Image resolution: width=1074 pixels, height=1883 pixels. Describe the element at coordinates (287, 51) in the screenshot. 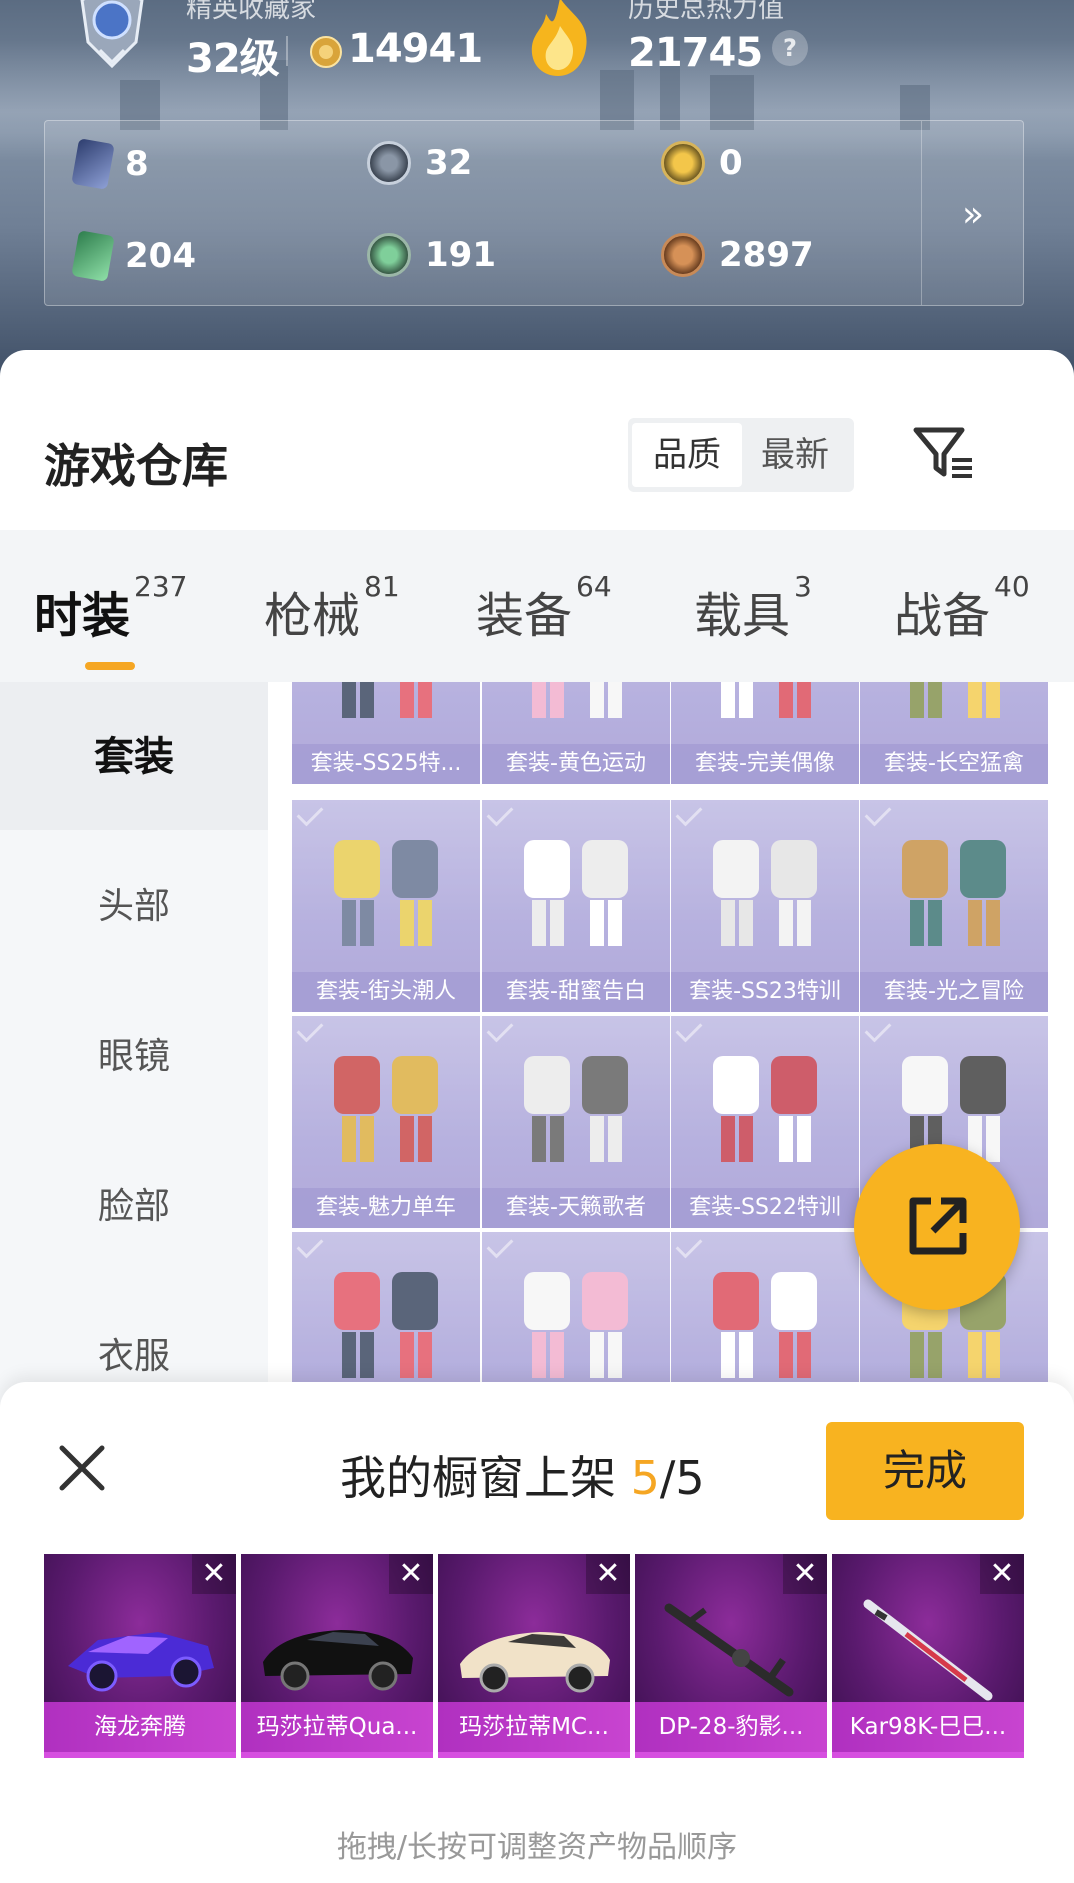

I see `divider` at that location.